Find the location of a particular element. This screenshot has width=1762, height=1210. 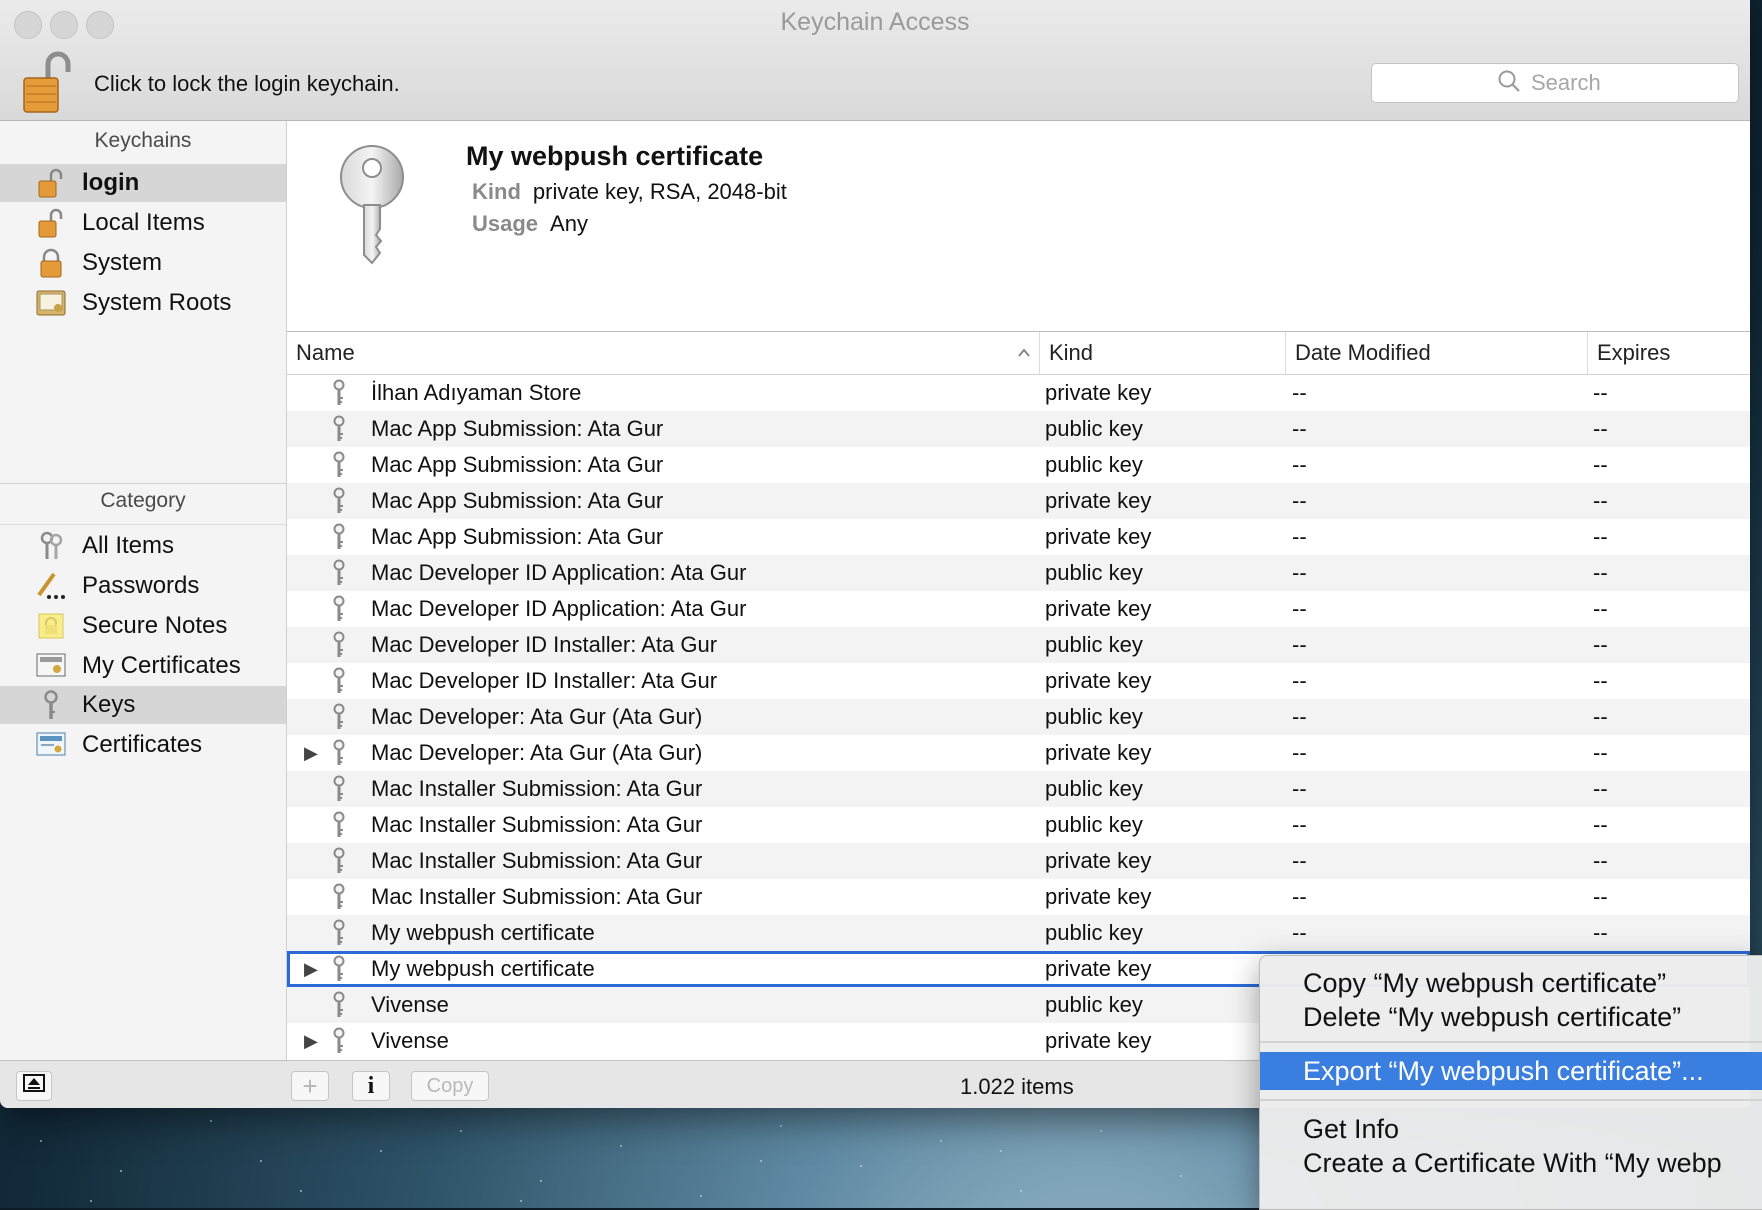

detail-kind-value: private key, RSA, 2048-bit is located at coordinates (659, 191).